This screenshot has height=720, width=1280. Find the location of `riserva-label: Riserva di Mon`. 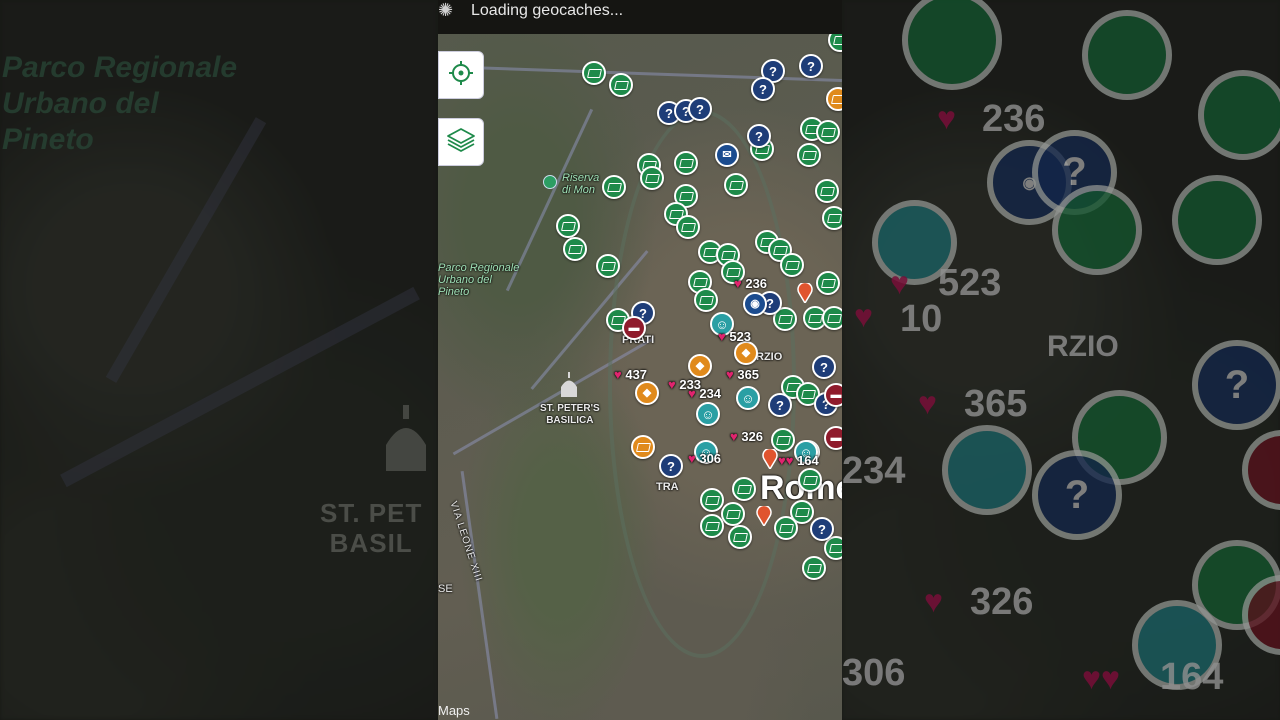

riserva-label: Riserva di Mon is located at coordinates (581, 184).